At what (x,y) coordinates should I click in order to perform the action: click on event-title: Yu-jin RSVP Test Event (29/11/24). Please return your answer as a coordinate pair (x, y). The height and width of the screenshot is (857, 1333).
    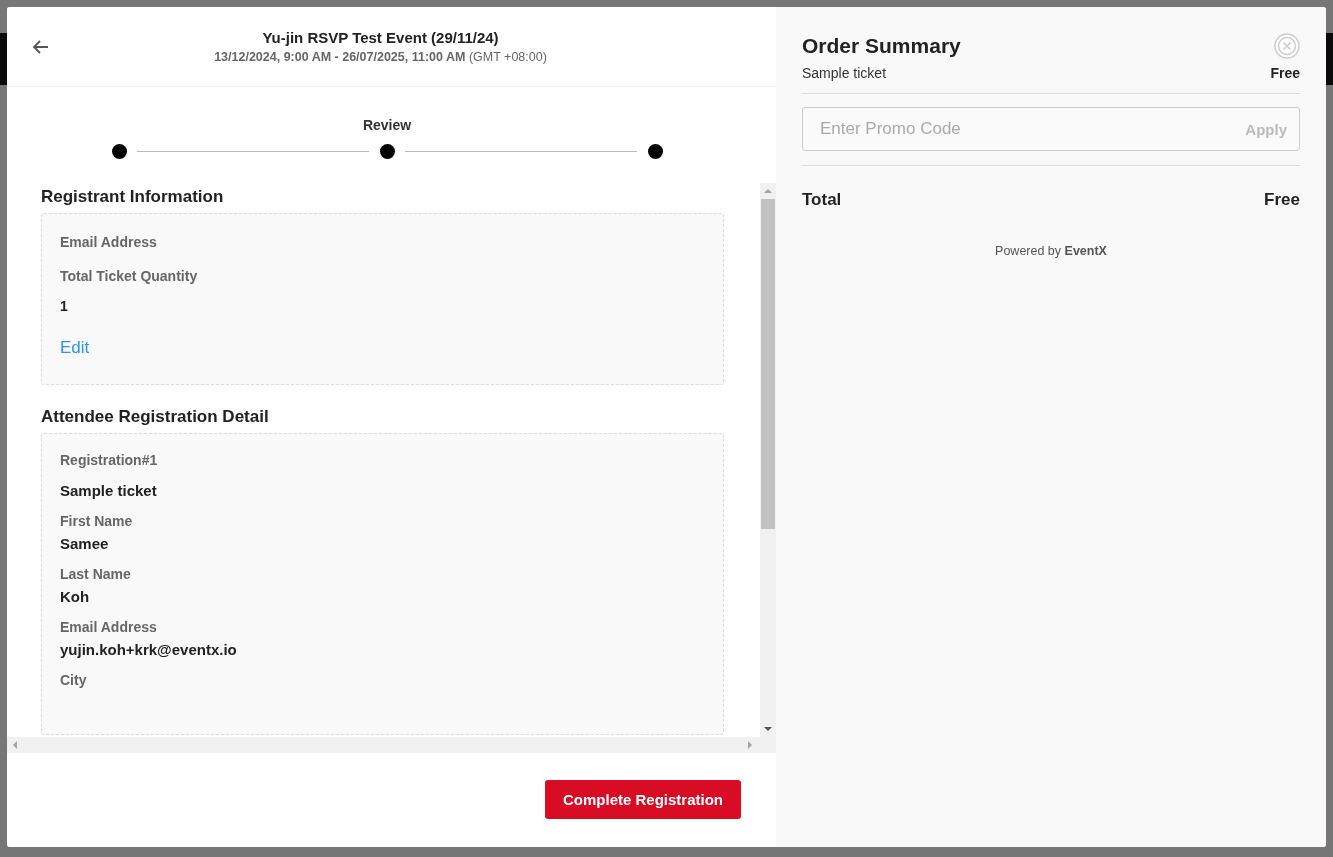
    Looking at the image, I should click on (380, 37).